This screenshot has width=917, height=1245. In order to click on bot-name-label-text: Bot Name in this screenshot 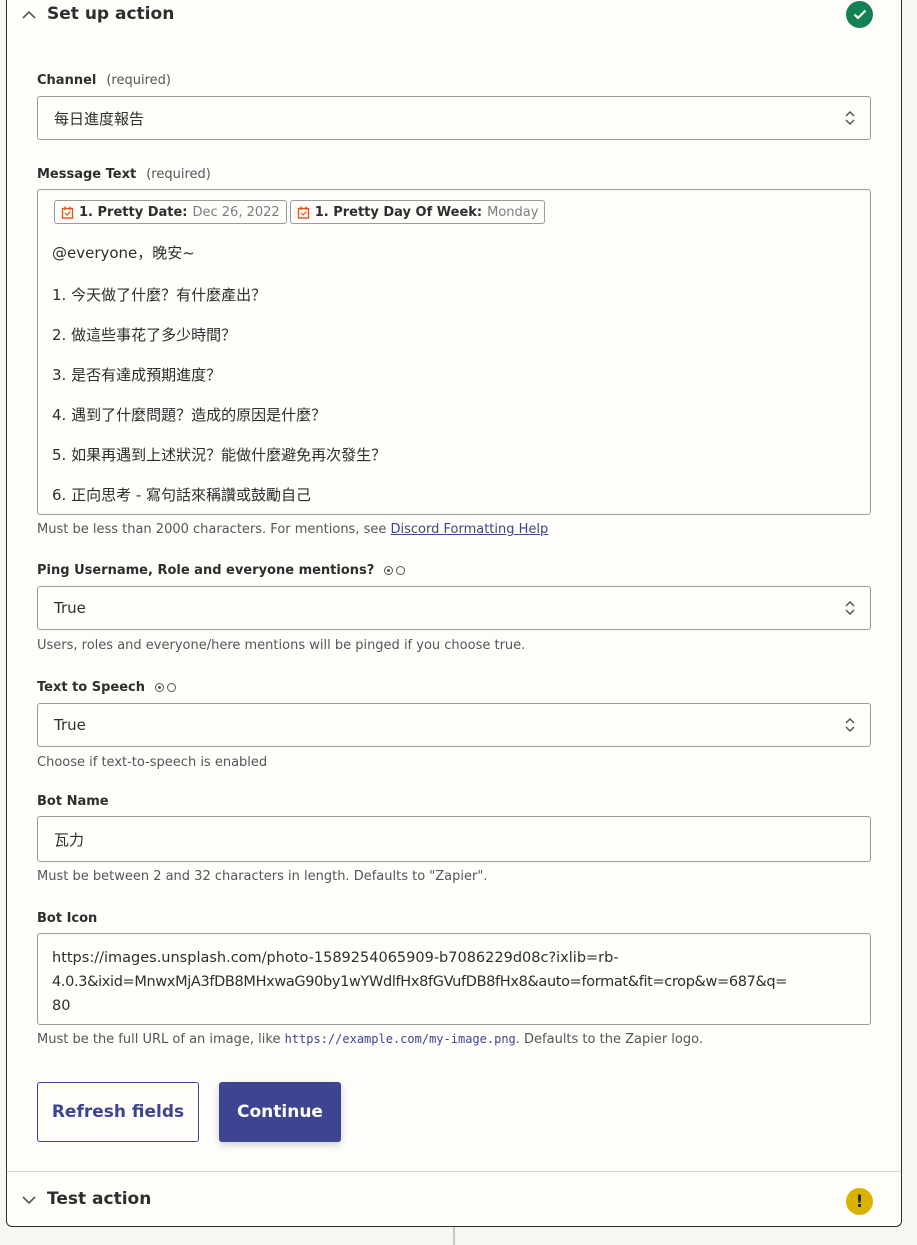, I will do `click(73, 801)`.